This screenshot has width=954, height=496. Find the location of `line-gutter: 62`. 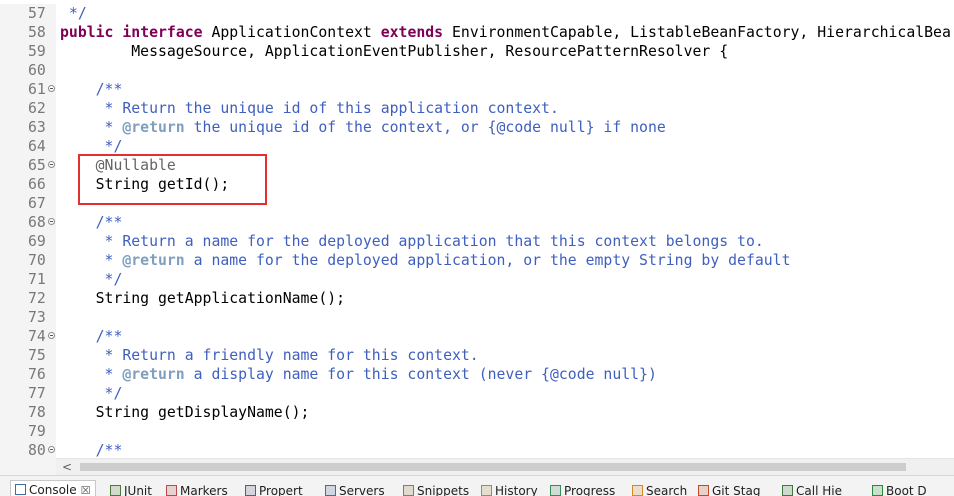

line-gutter: 62 is located at coordinates (28, 108).